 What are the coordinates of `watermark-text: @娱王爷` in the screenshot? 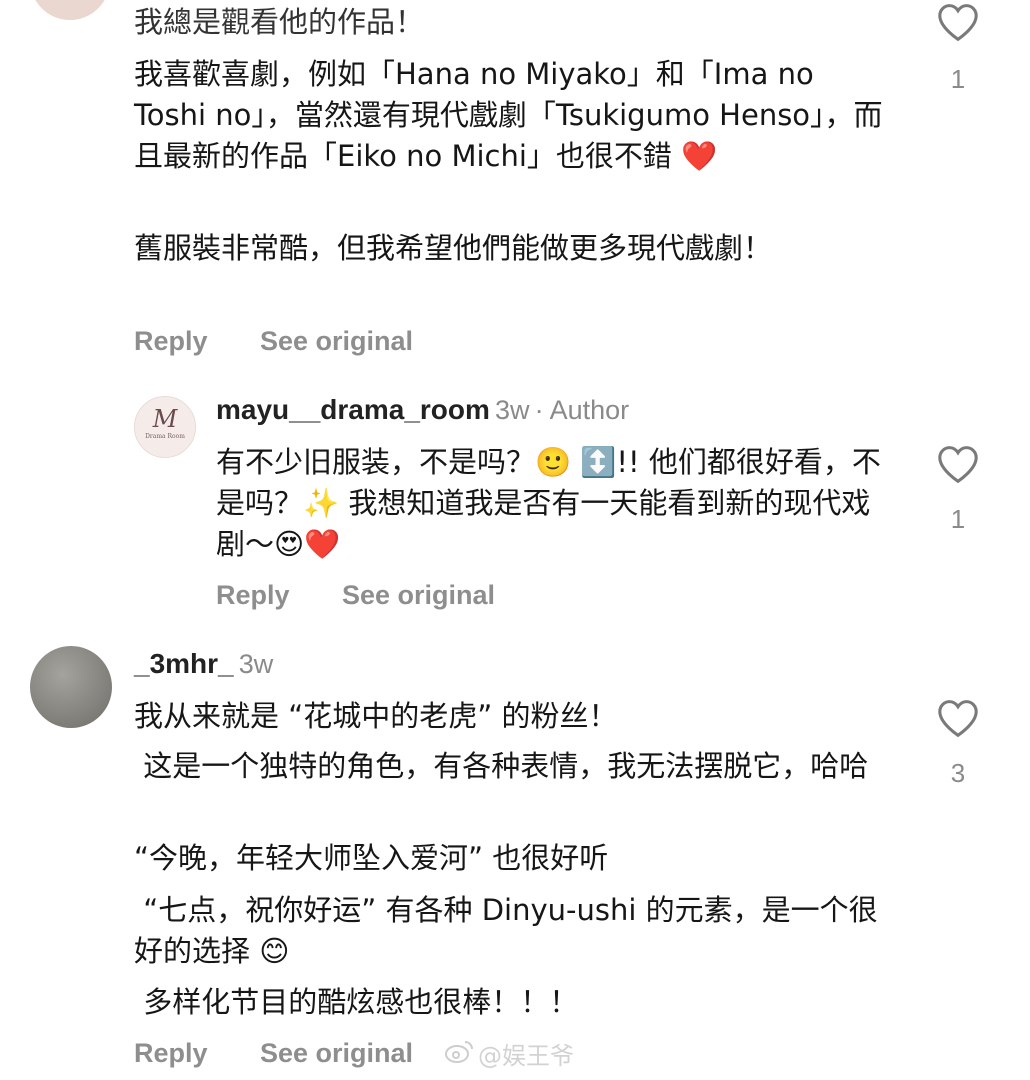 It's located at (526, 1056).